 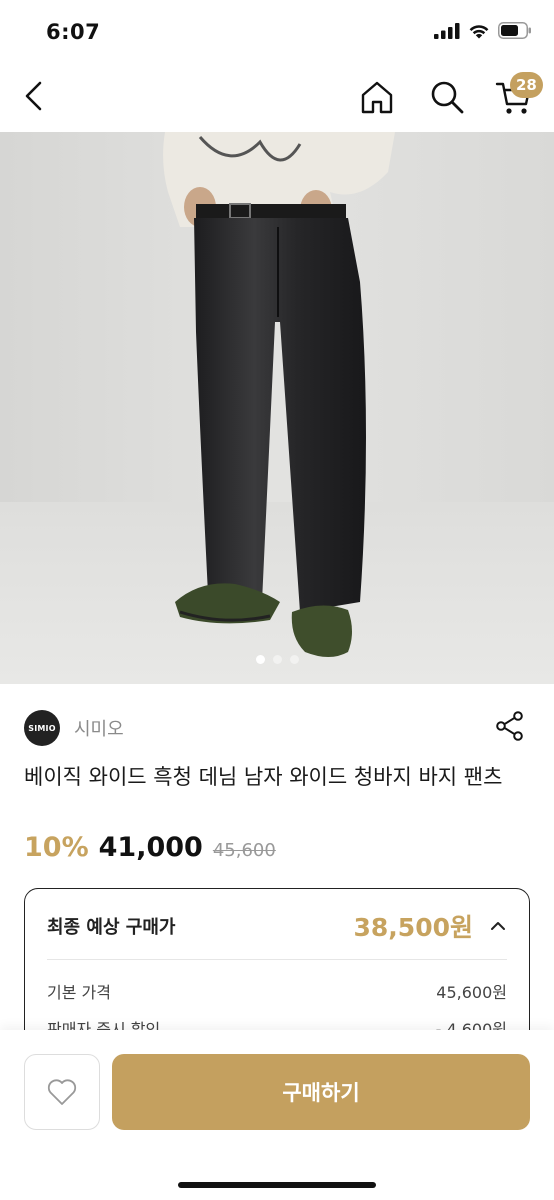 I want to click on detail-row-base-price: 기본 가격 45,600원, so click(x=277, y=991).